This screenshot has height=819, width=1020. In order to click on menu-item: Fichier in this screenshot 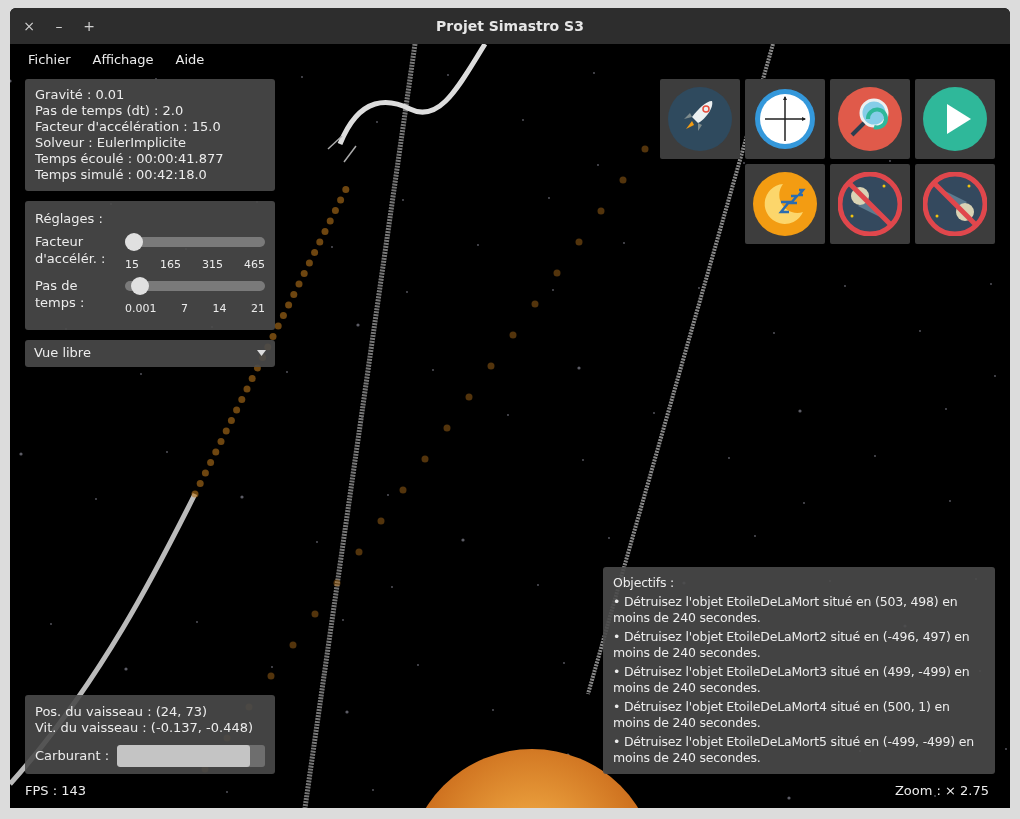, I will do `click(49, 60)`.